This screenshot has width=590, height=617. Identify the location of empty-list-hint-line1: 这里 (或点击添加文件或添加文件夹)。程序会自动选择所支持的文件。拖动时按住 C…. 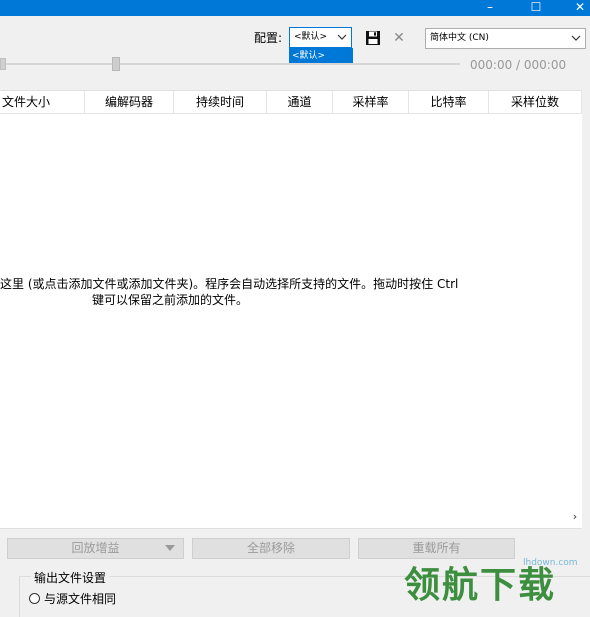
(229, 284).